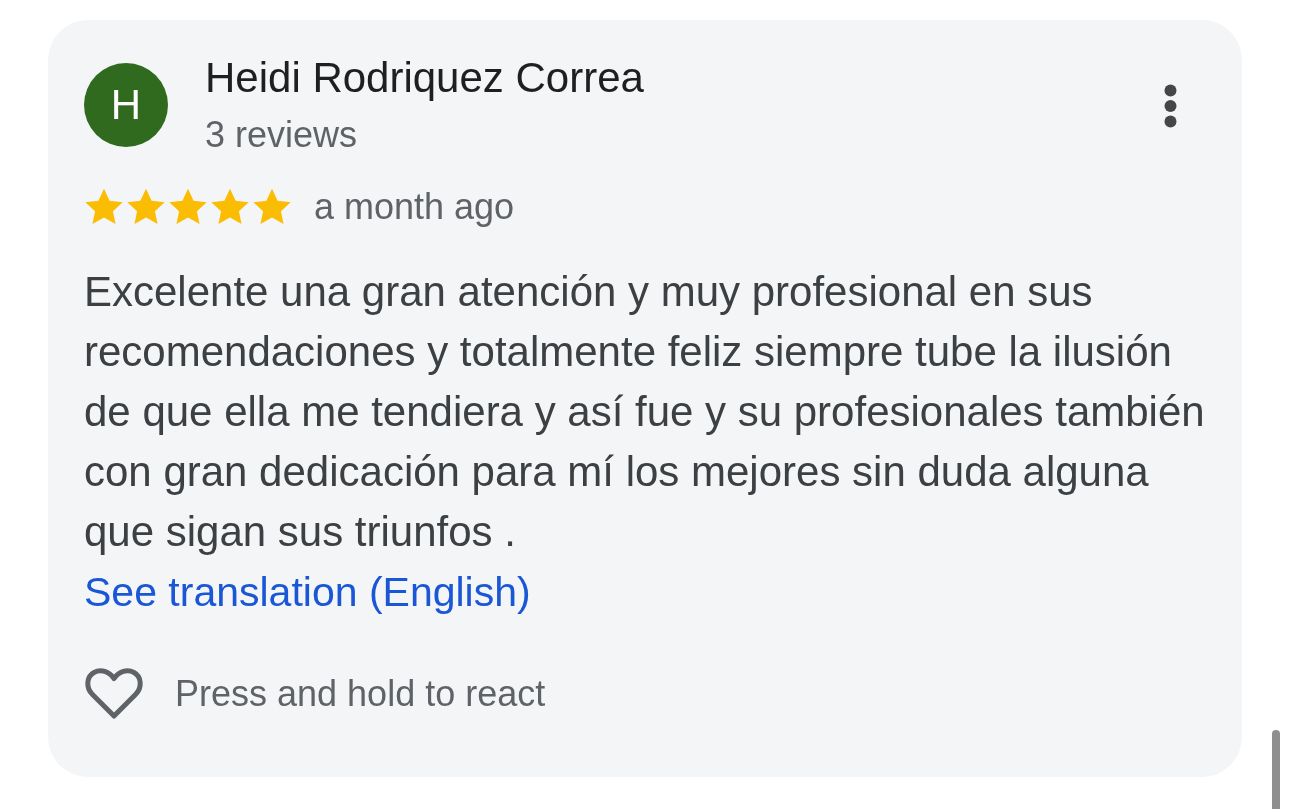 Image resolution: width=1290 pixels, height=809 pixels. I want to click on react-hint: Press and hold to react, so click(360, 694).